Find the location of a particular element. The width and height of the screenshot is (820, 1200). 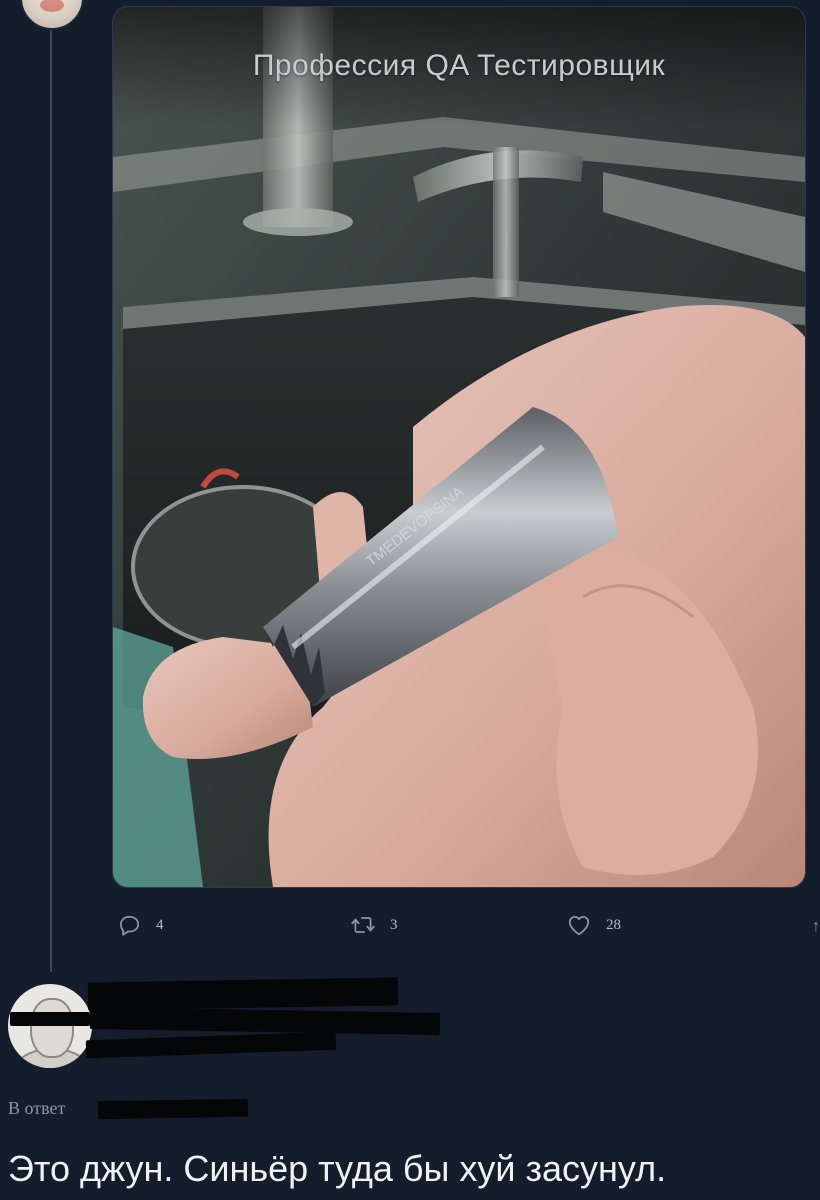

redacted-author-handle is located at coordinates (265, 1021).